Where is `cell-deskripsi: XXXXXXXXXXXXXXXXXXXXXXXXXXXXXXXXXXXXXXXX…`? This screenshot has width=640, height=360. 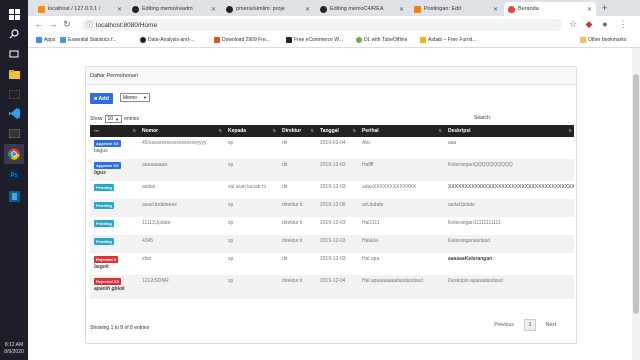
cell-deskripsi: XXXXXXXXXXXXXXXXXXXXXXXXXXXXXXXXXXXXXXXX… is located at coordinates (511, 187).